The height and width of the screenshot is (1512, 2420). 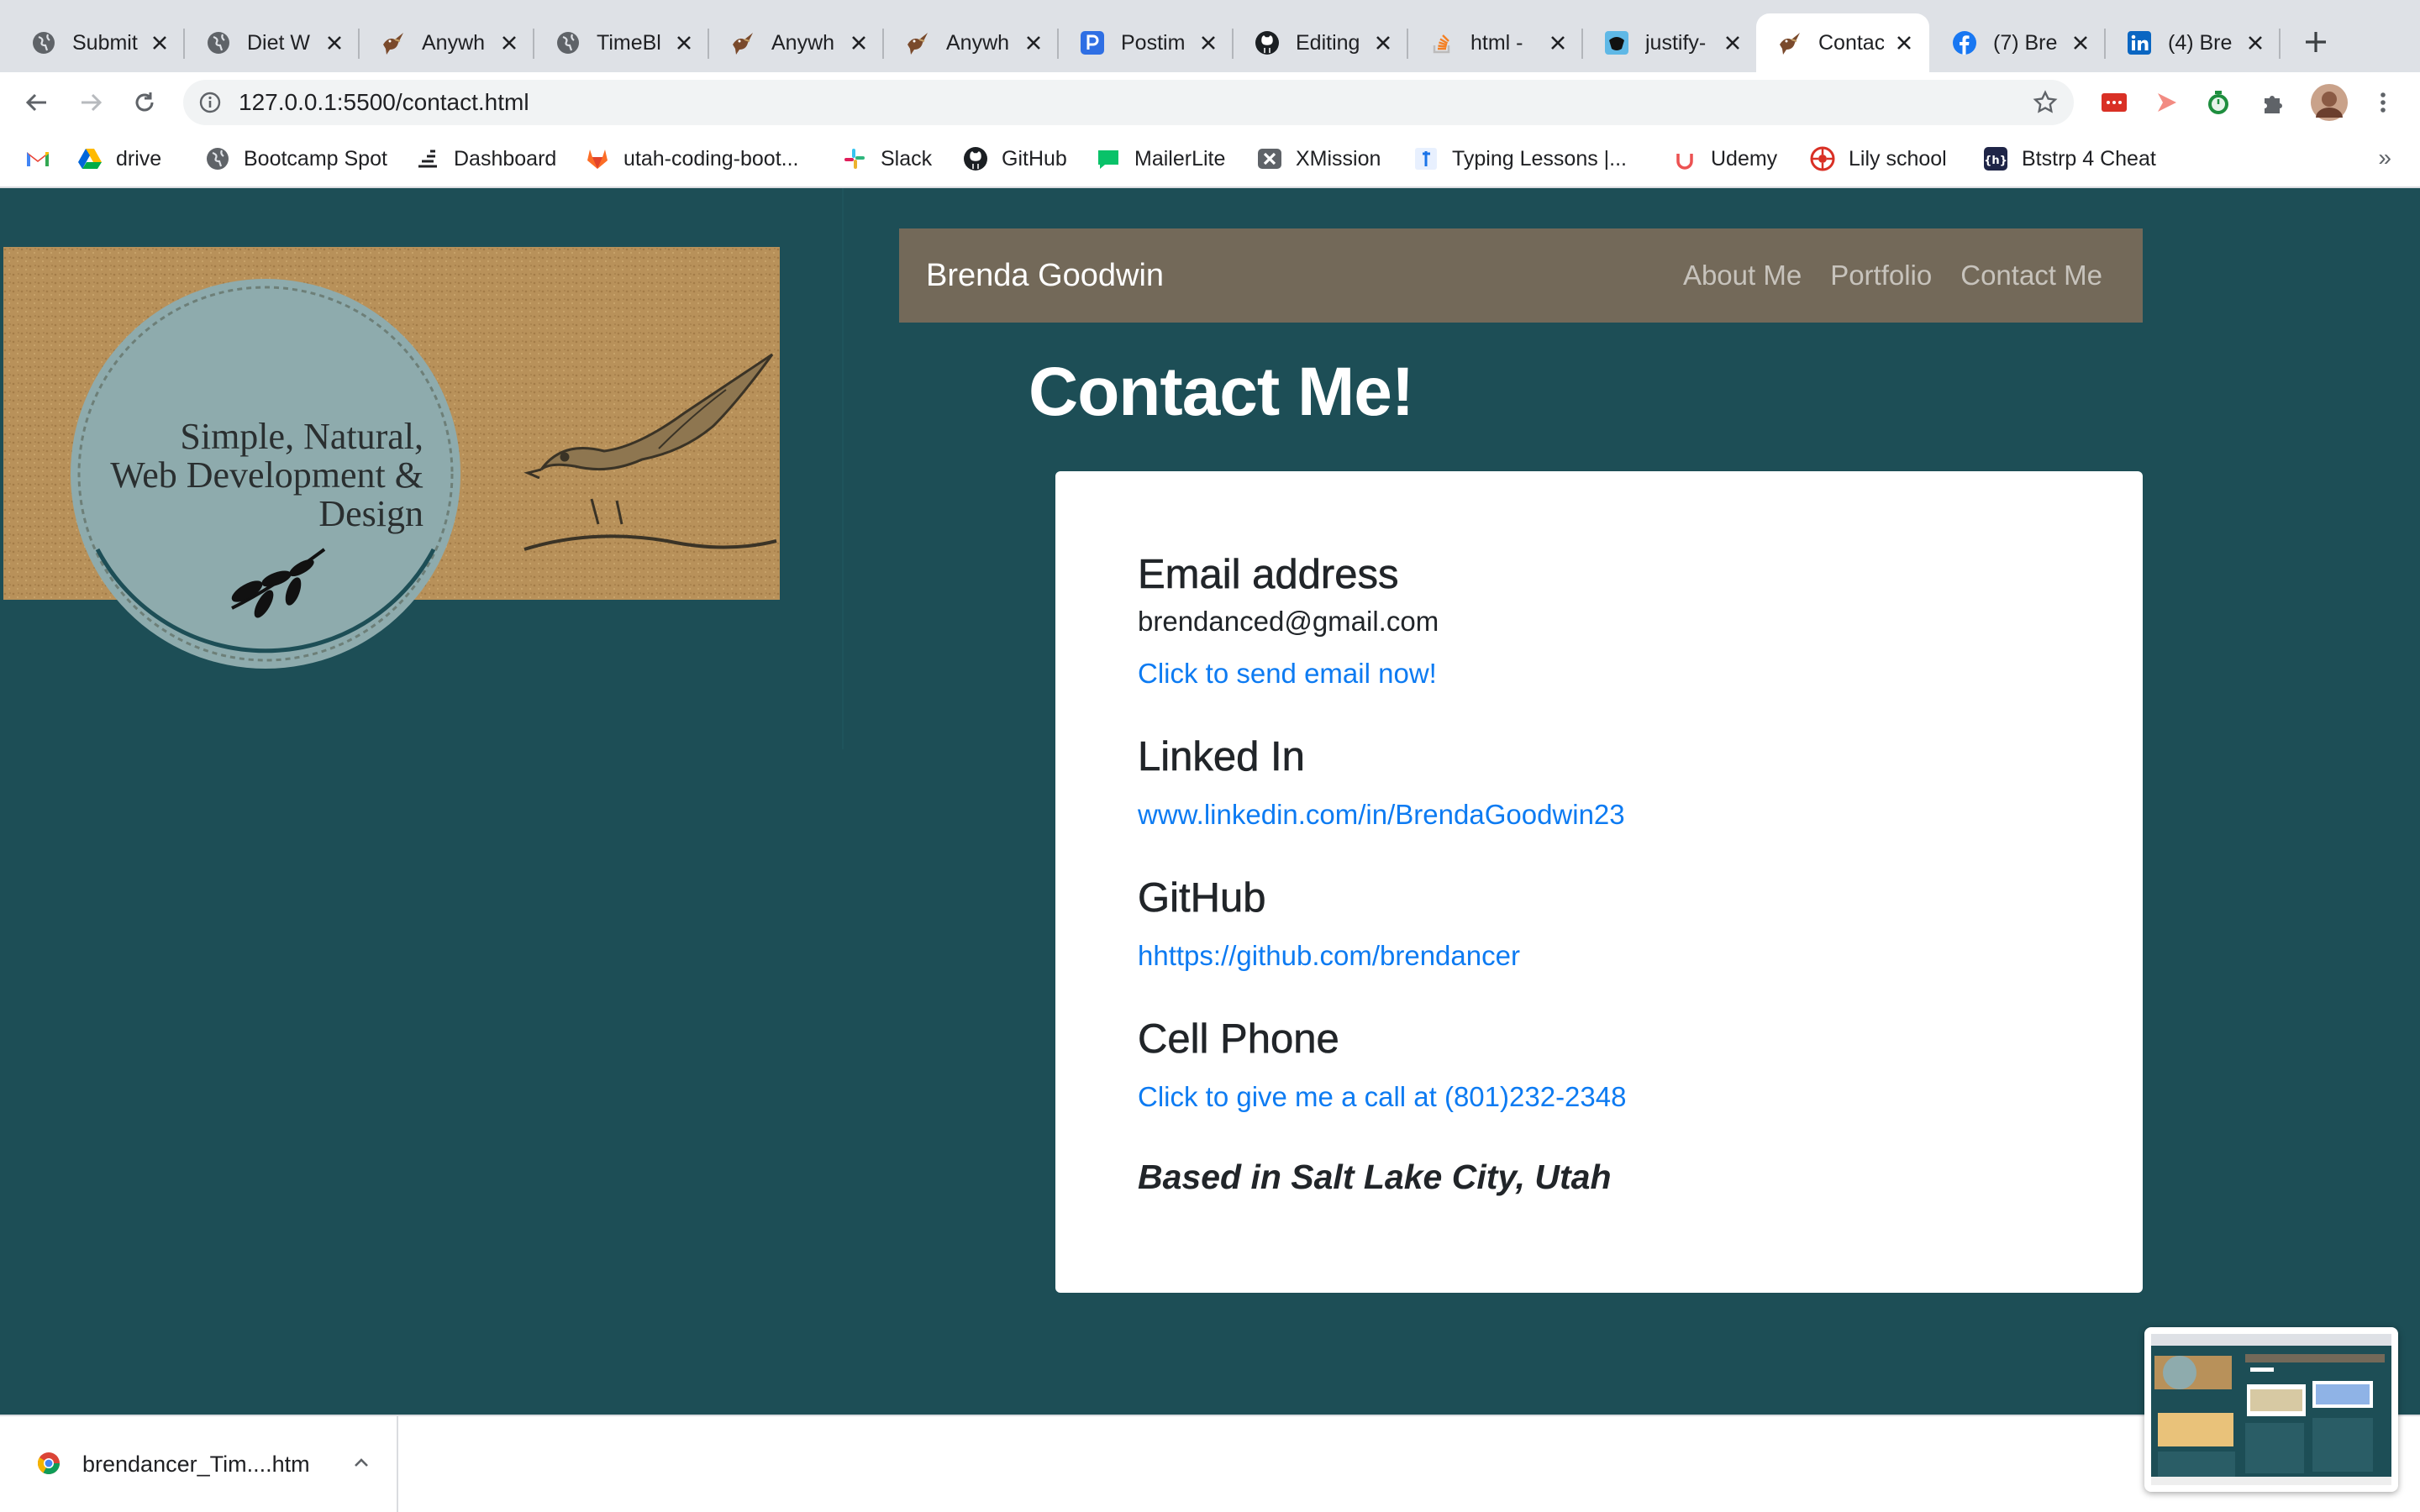 I want to click on chrome-file-icon, so click(x=49, y=1463).